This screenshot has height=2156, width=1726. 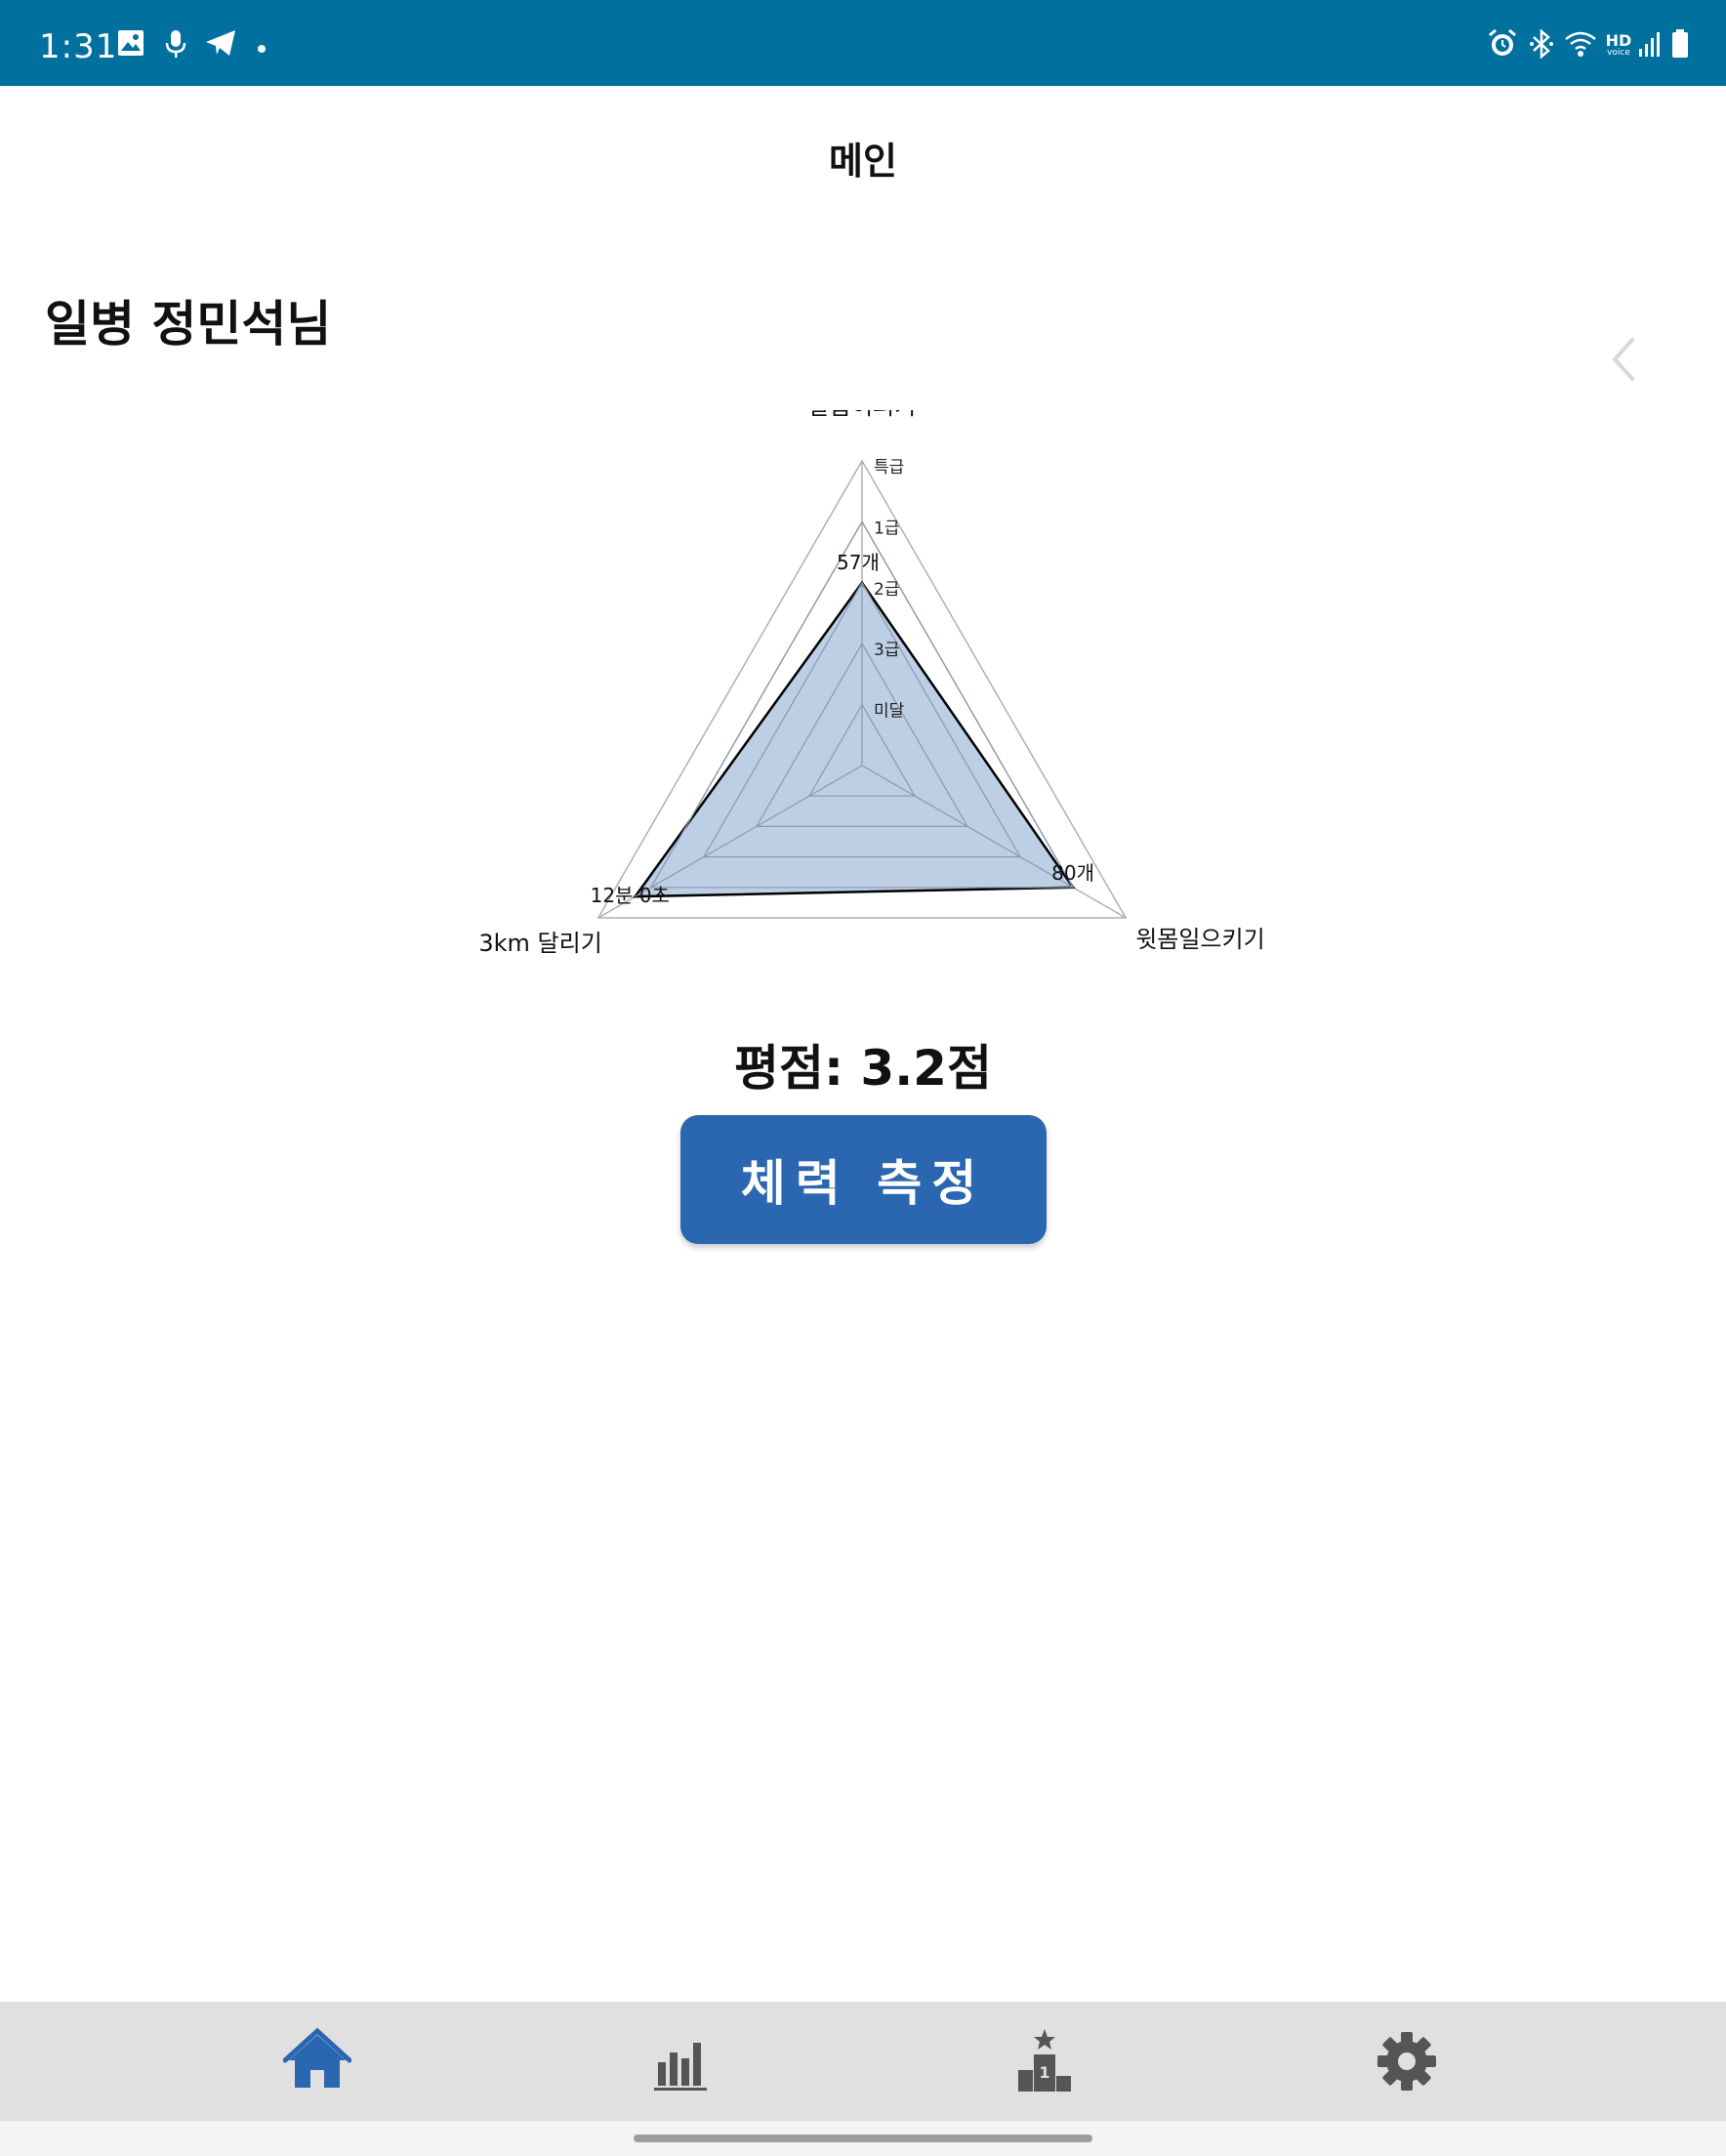 I want to click on signal-icon, so click(x=1650, y=44).